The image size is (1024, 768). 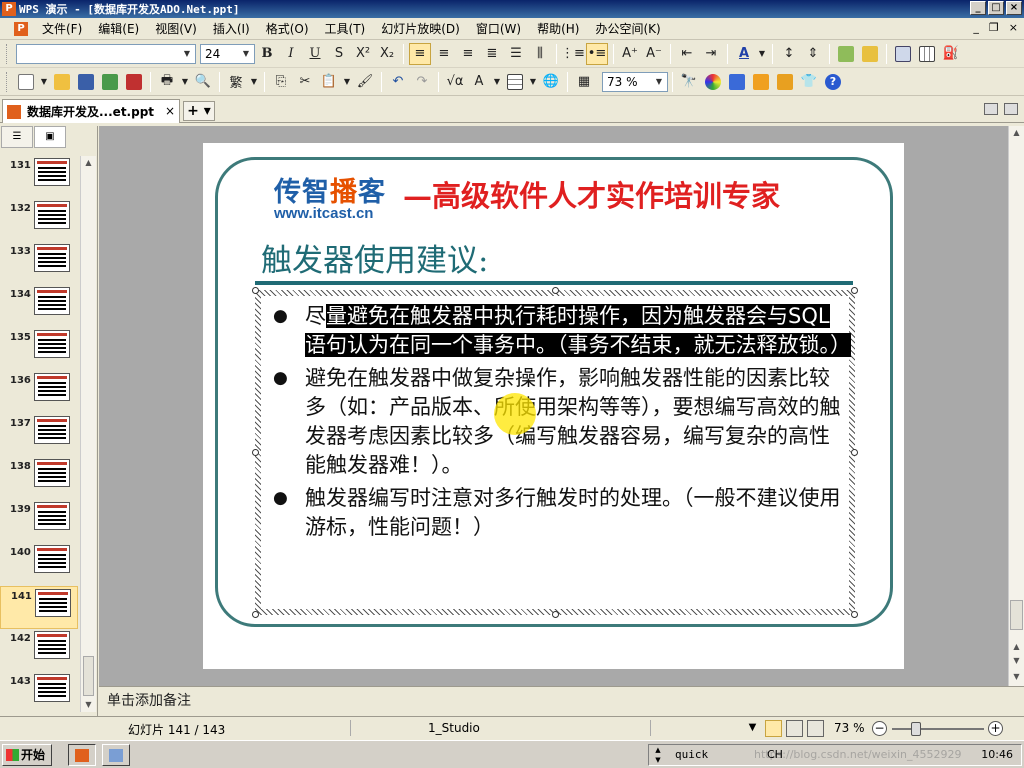 I want to click on document-icon: P, so click(x=21, y=28).